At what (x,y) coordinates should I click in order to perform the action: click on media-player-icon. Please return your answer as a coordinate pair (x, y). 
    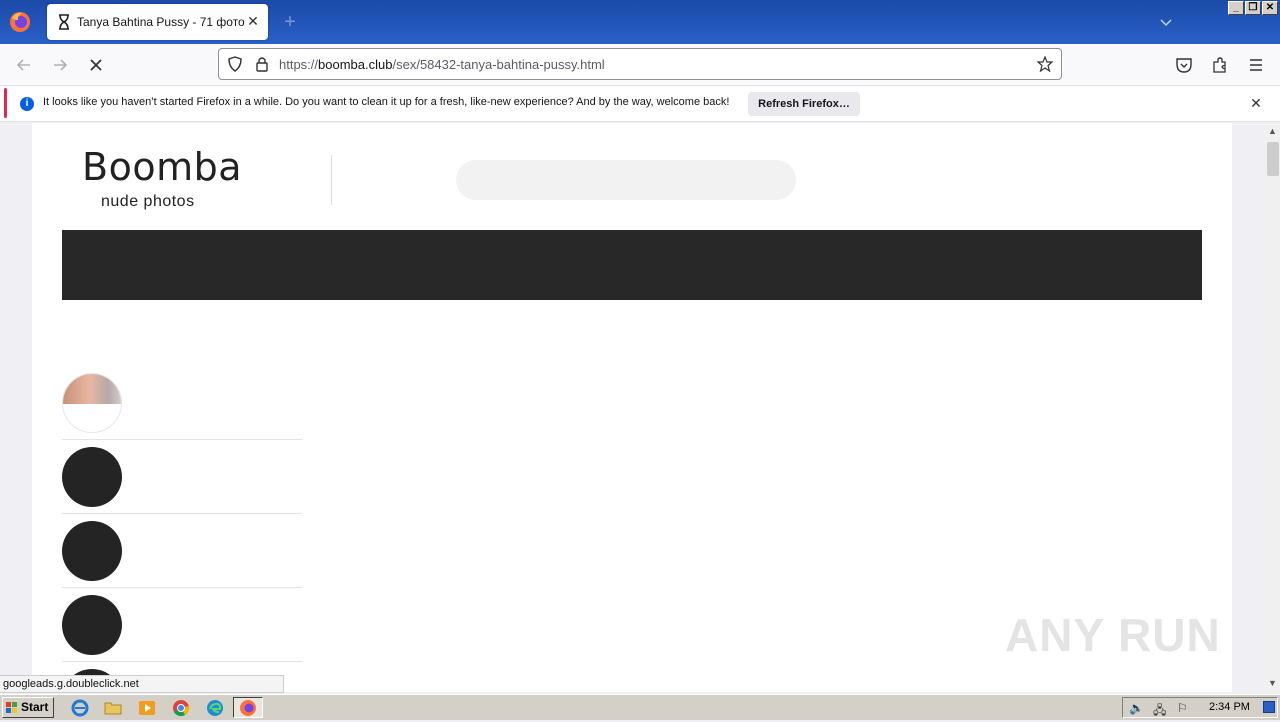
    Looking at the image, I should click on (147, 708).